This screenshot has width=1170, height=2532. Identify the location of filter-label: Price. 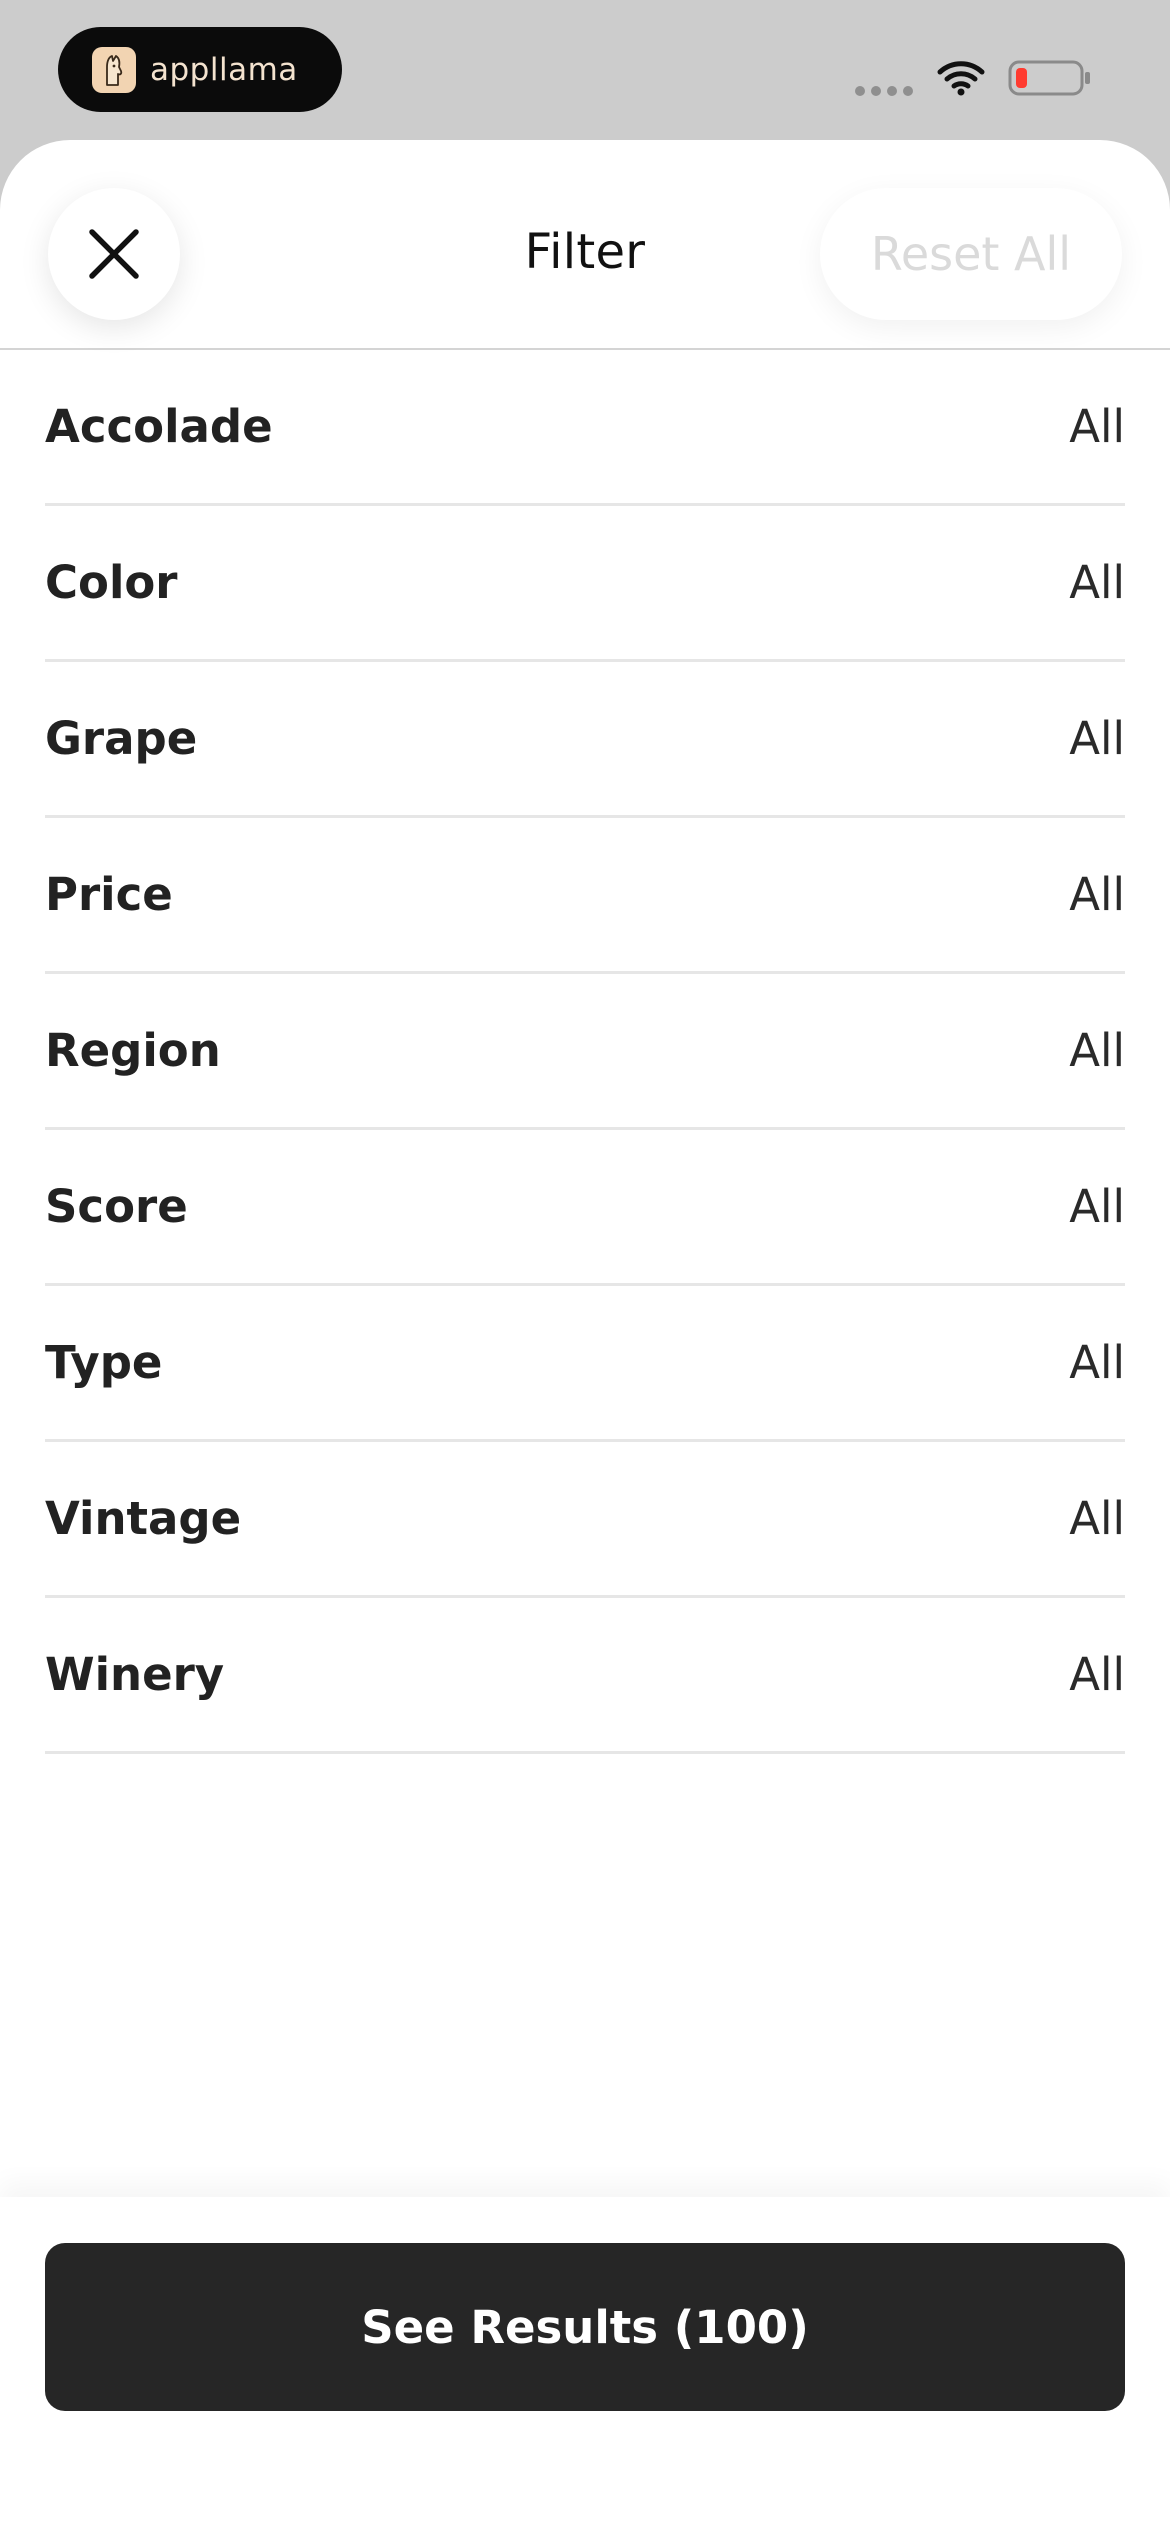
(109, 894).